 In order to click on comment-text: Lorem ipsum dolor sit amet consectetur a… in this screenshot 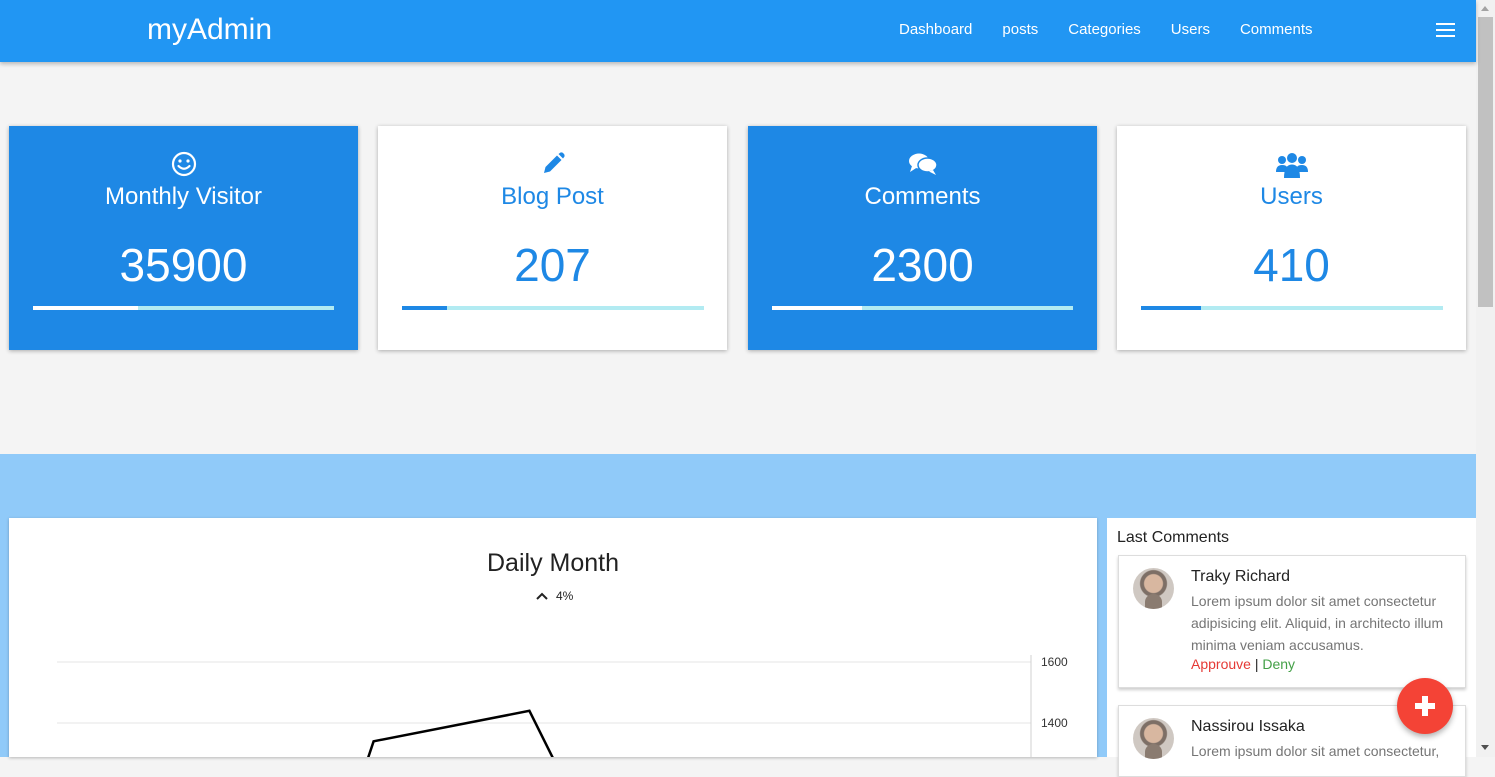, I will do `click(1317, 623)`.